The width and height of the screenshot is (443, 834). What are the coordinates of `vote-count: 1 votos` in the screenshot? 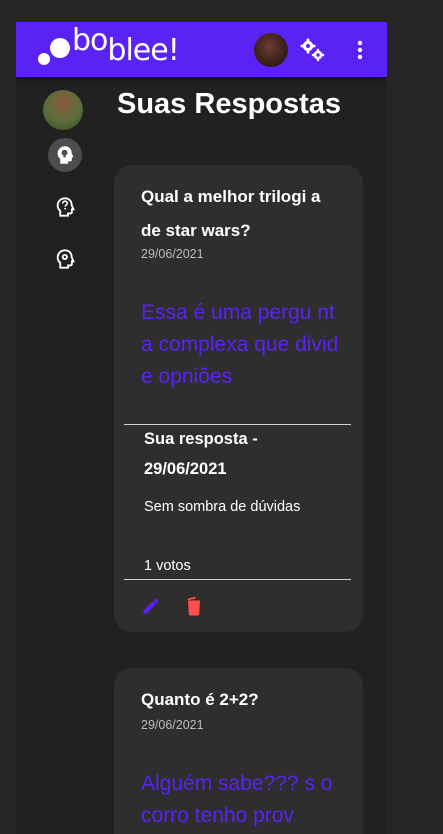 It's located at (167, 566).